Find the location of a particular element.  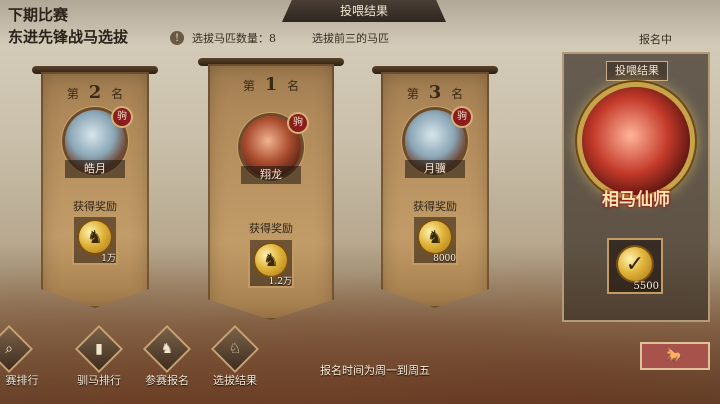

top-three-text: 选拔前三的马匹 is located at coordinates (350, 38).